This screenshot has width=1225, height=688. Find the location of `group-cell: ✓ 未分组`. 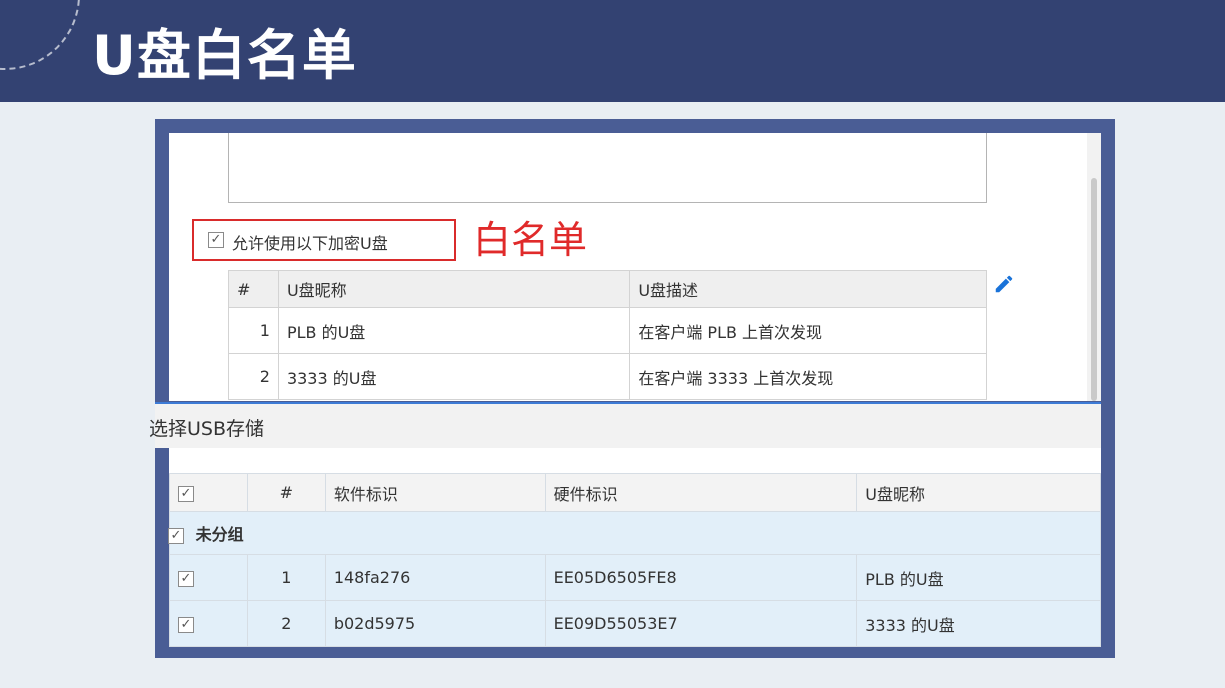

group-cell: ✓ 未分组 is located at coordinates (634, 533).